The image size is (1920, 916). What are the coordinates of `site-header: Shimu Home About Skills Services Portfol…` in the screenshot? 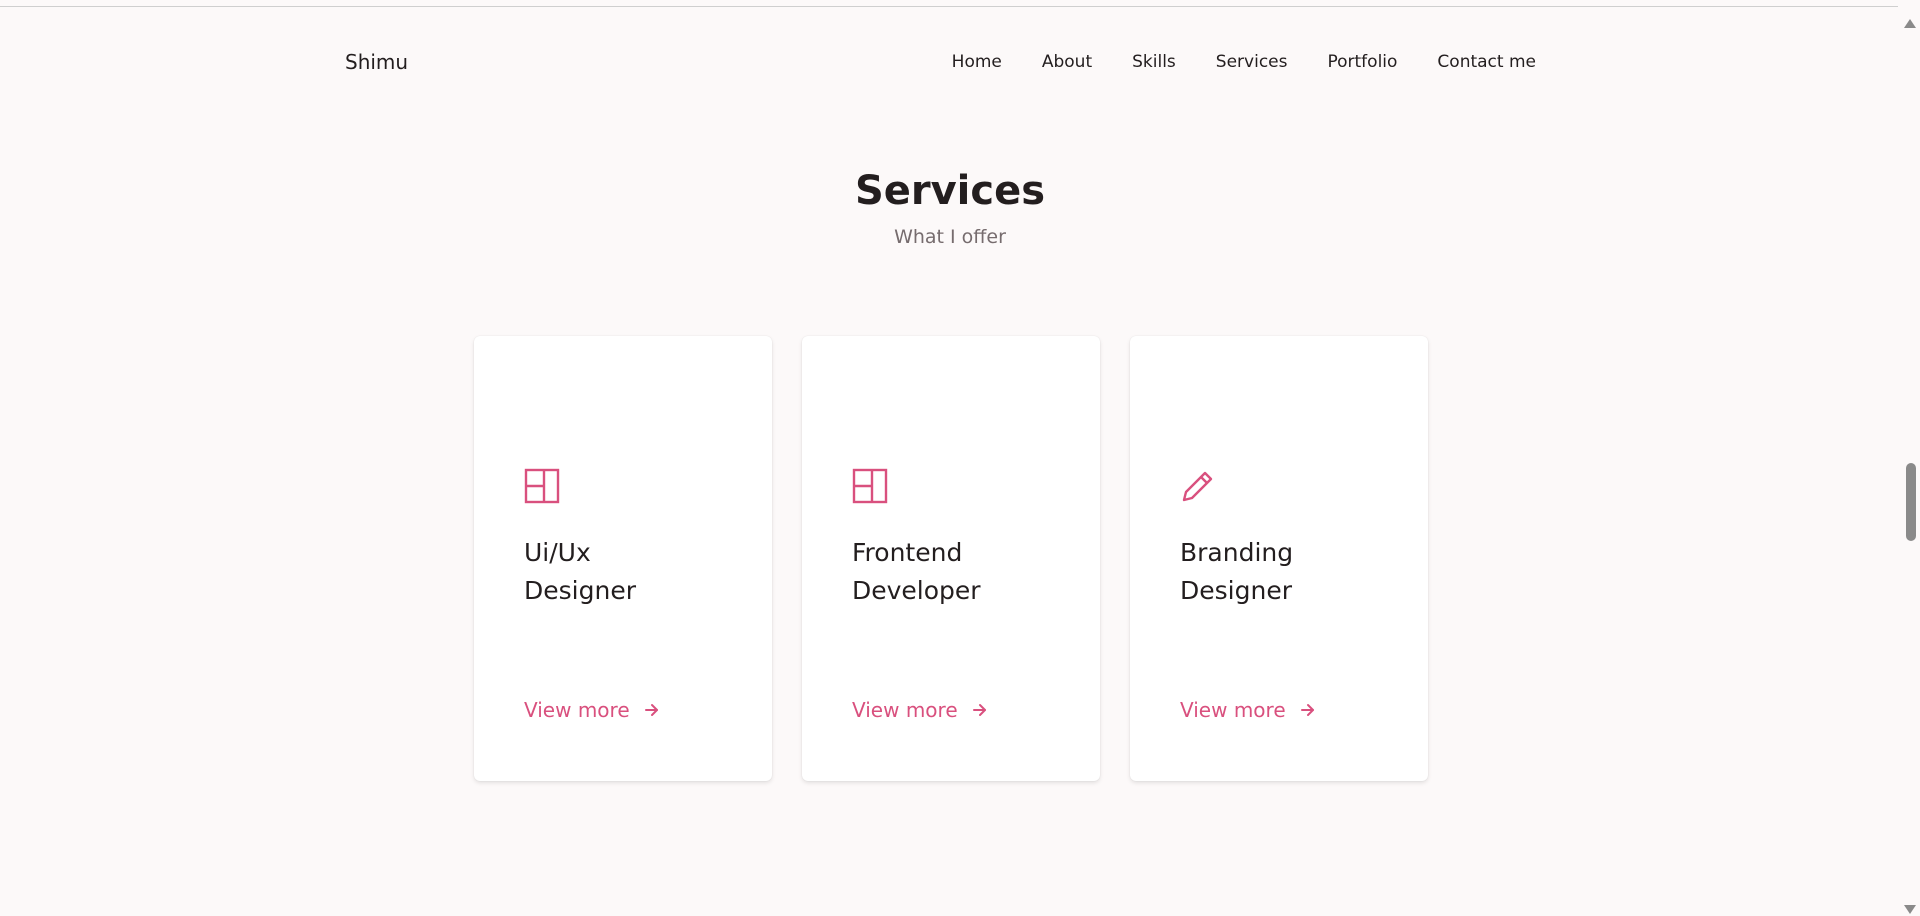 It's located at (940, 62).